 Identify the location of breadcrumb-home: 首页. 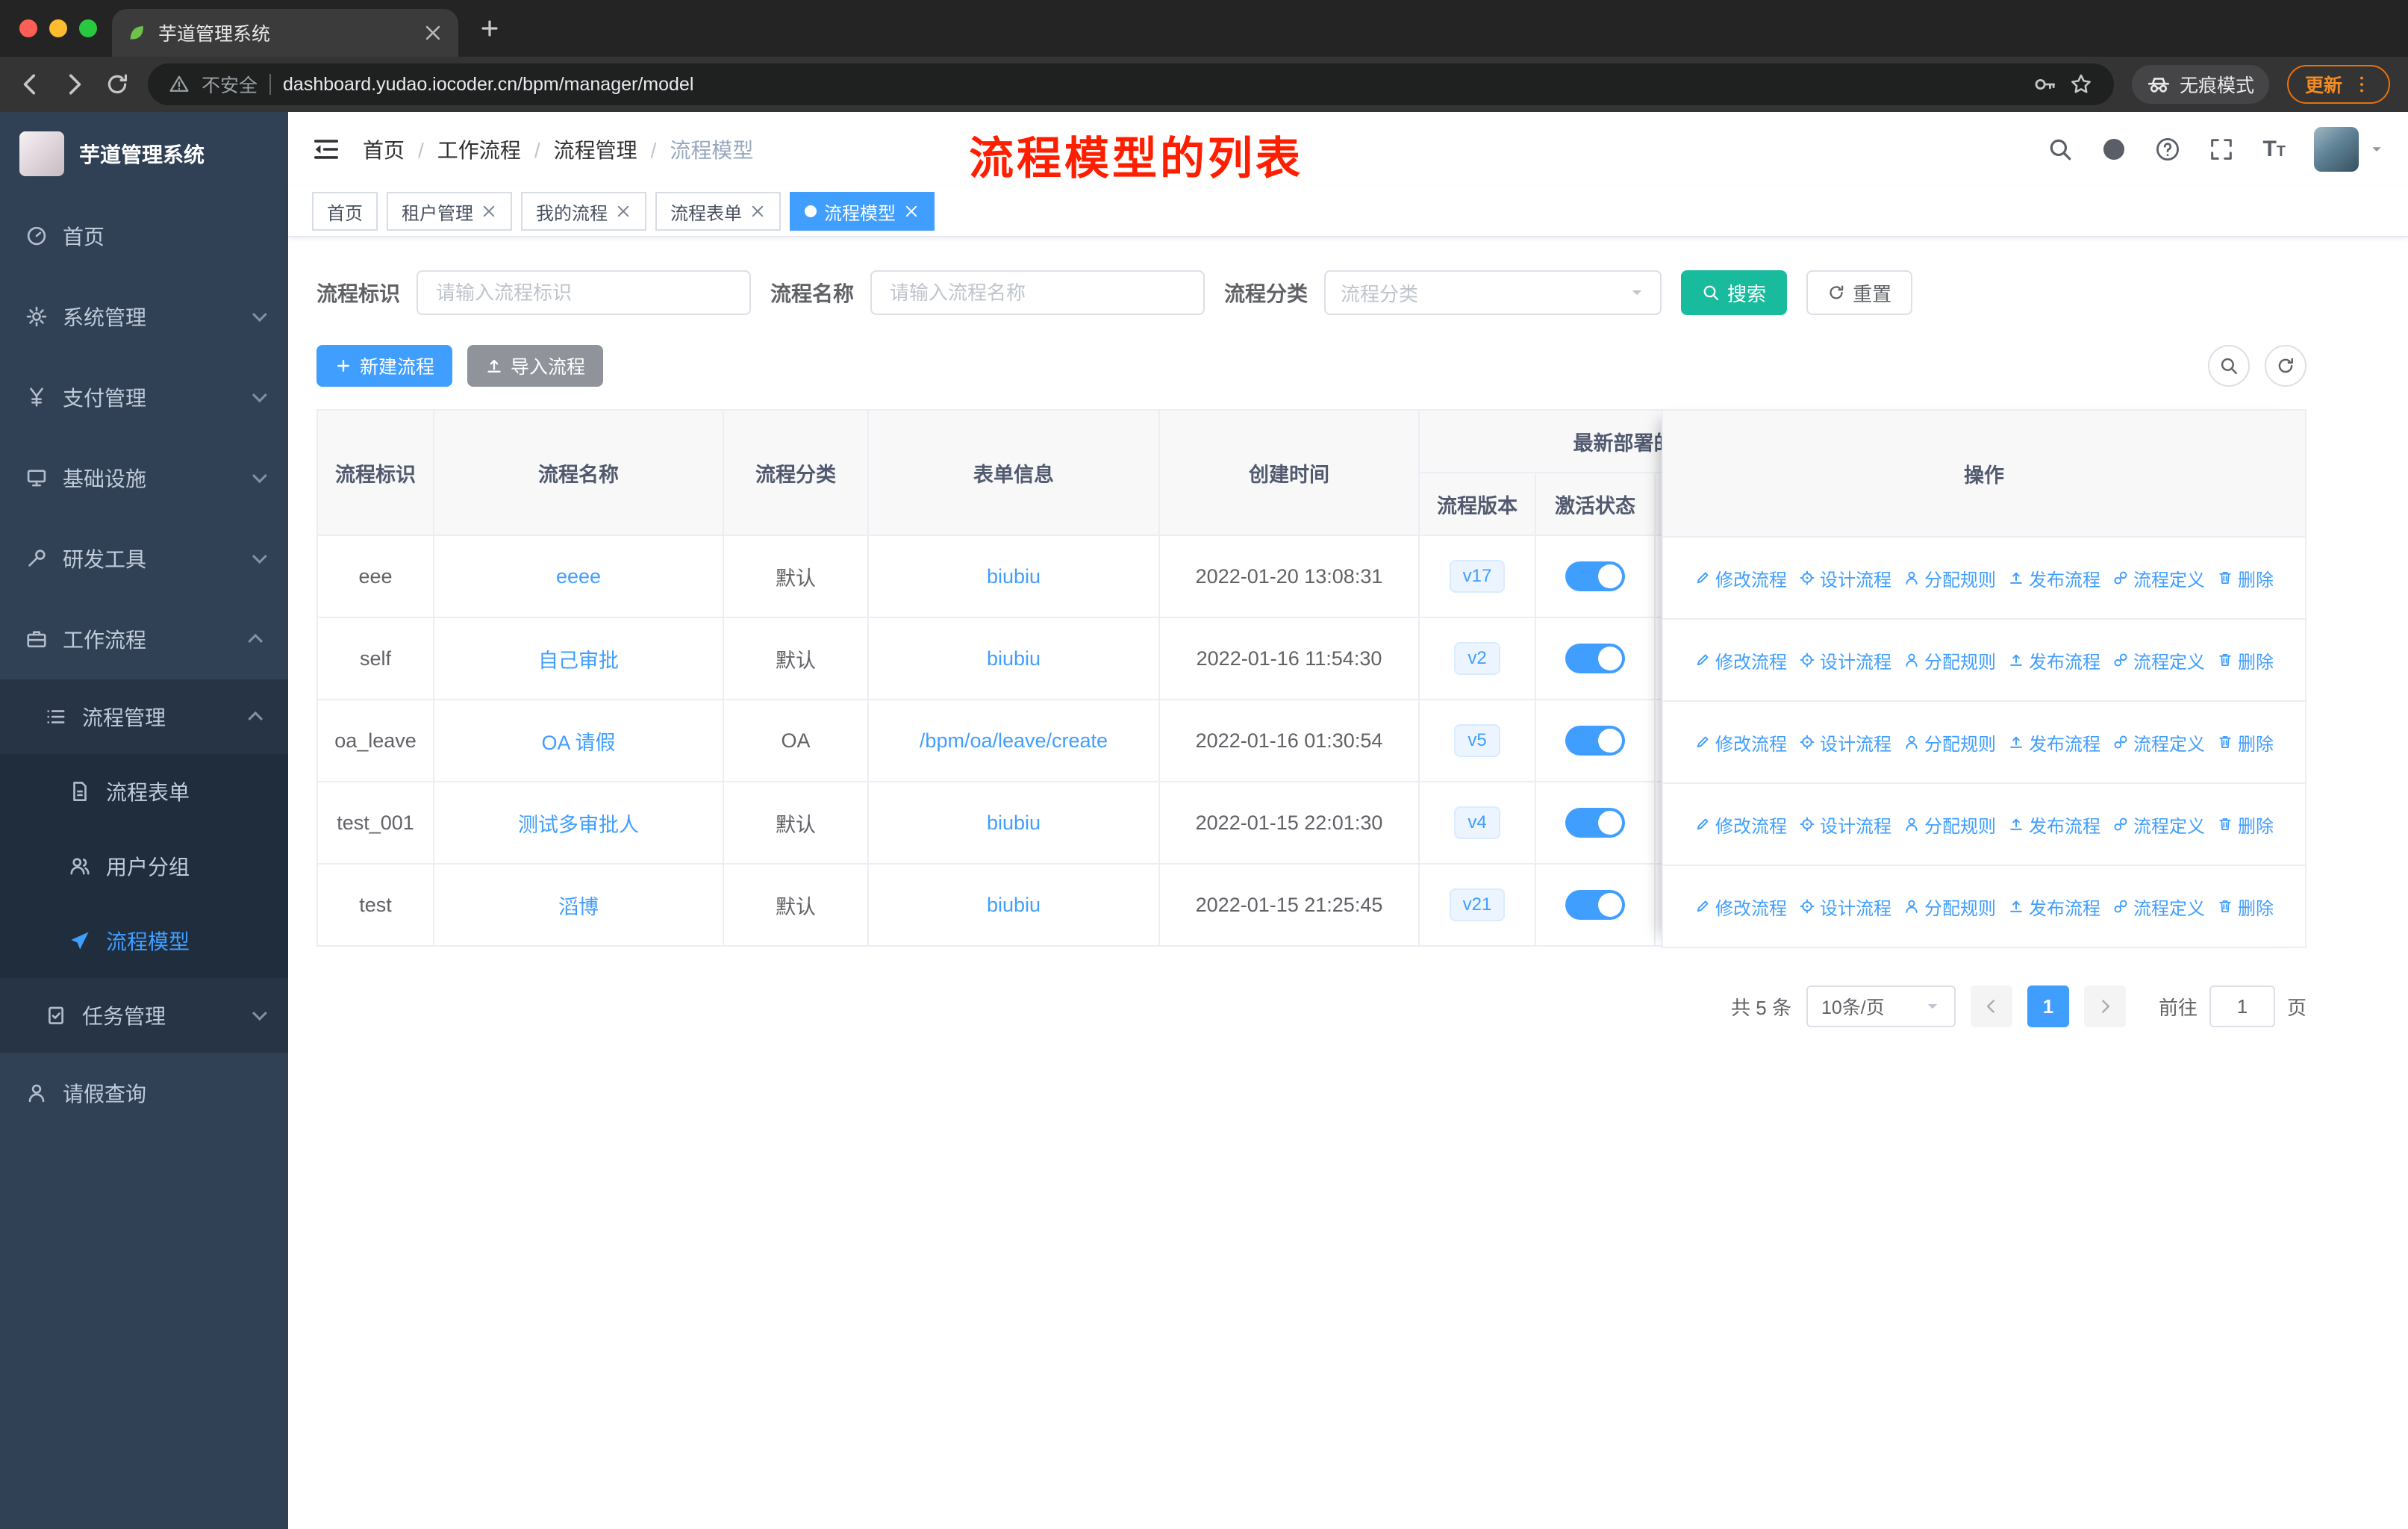
(393, 149).